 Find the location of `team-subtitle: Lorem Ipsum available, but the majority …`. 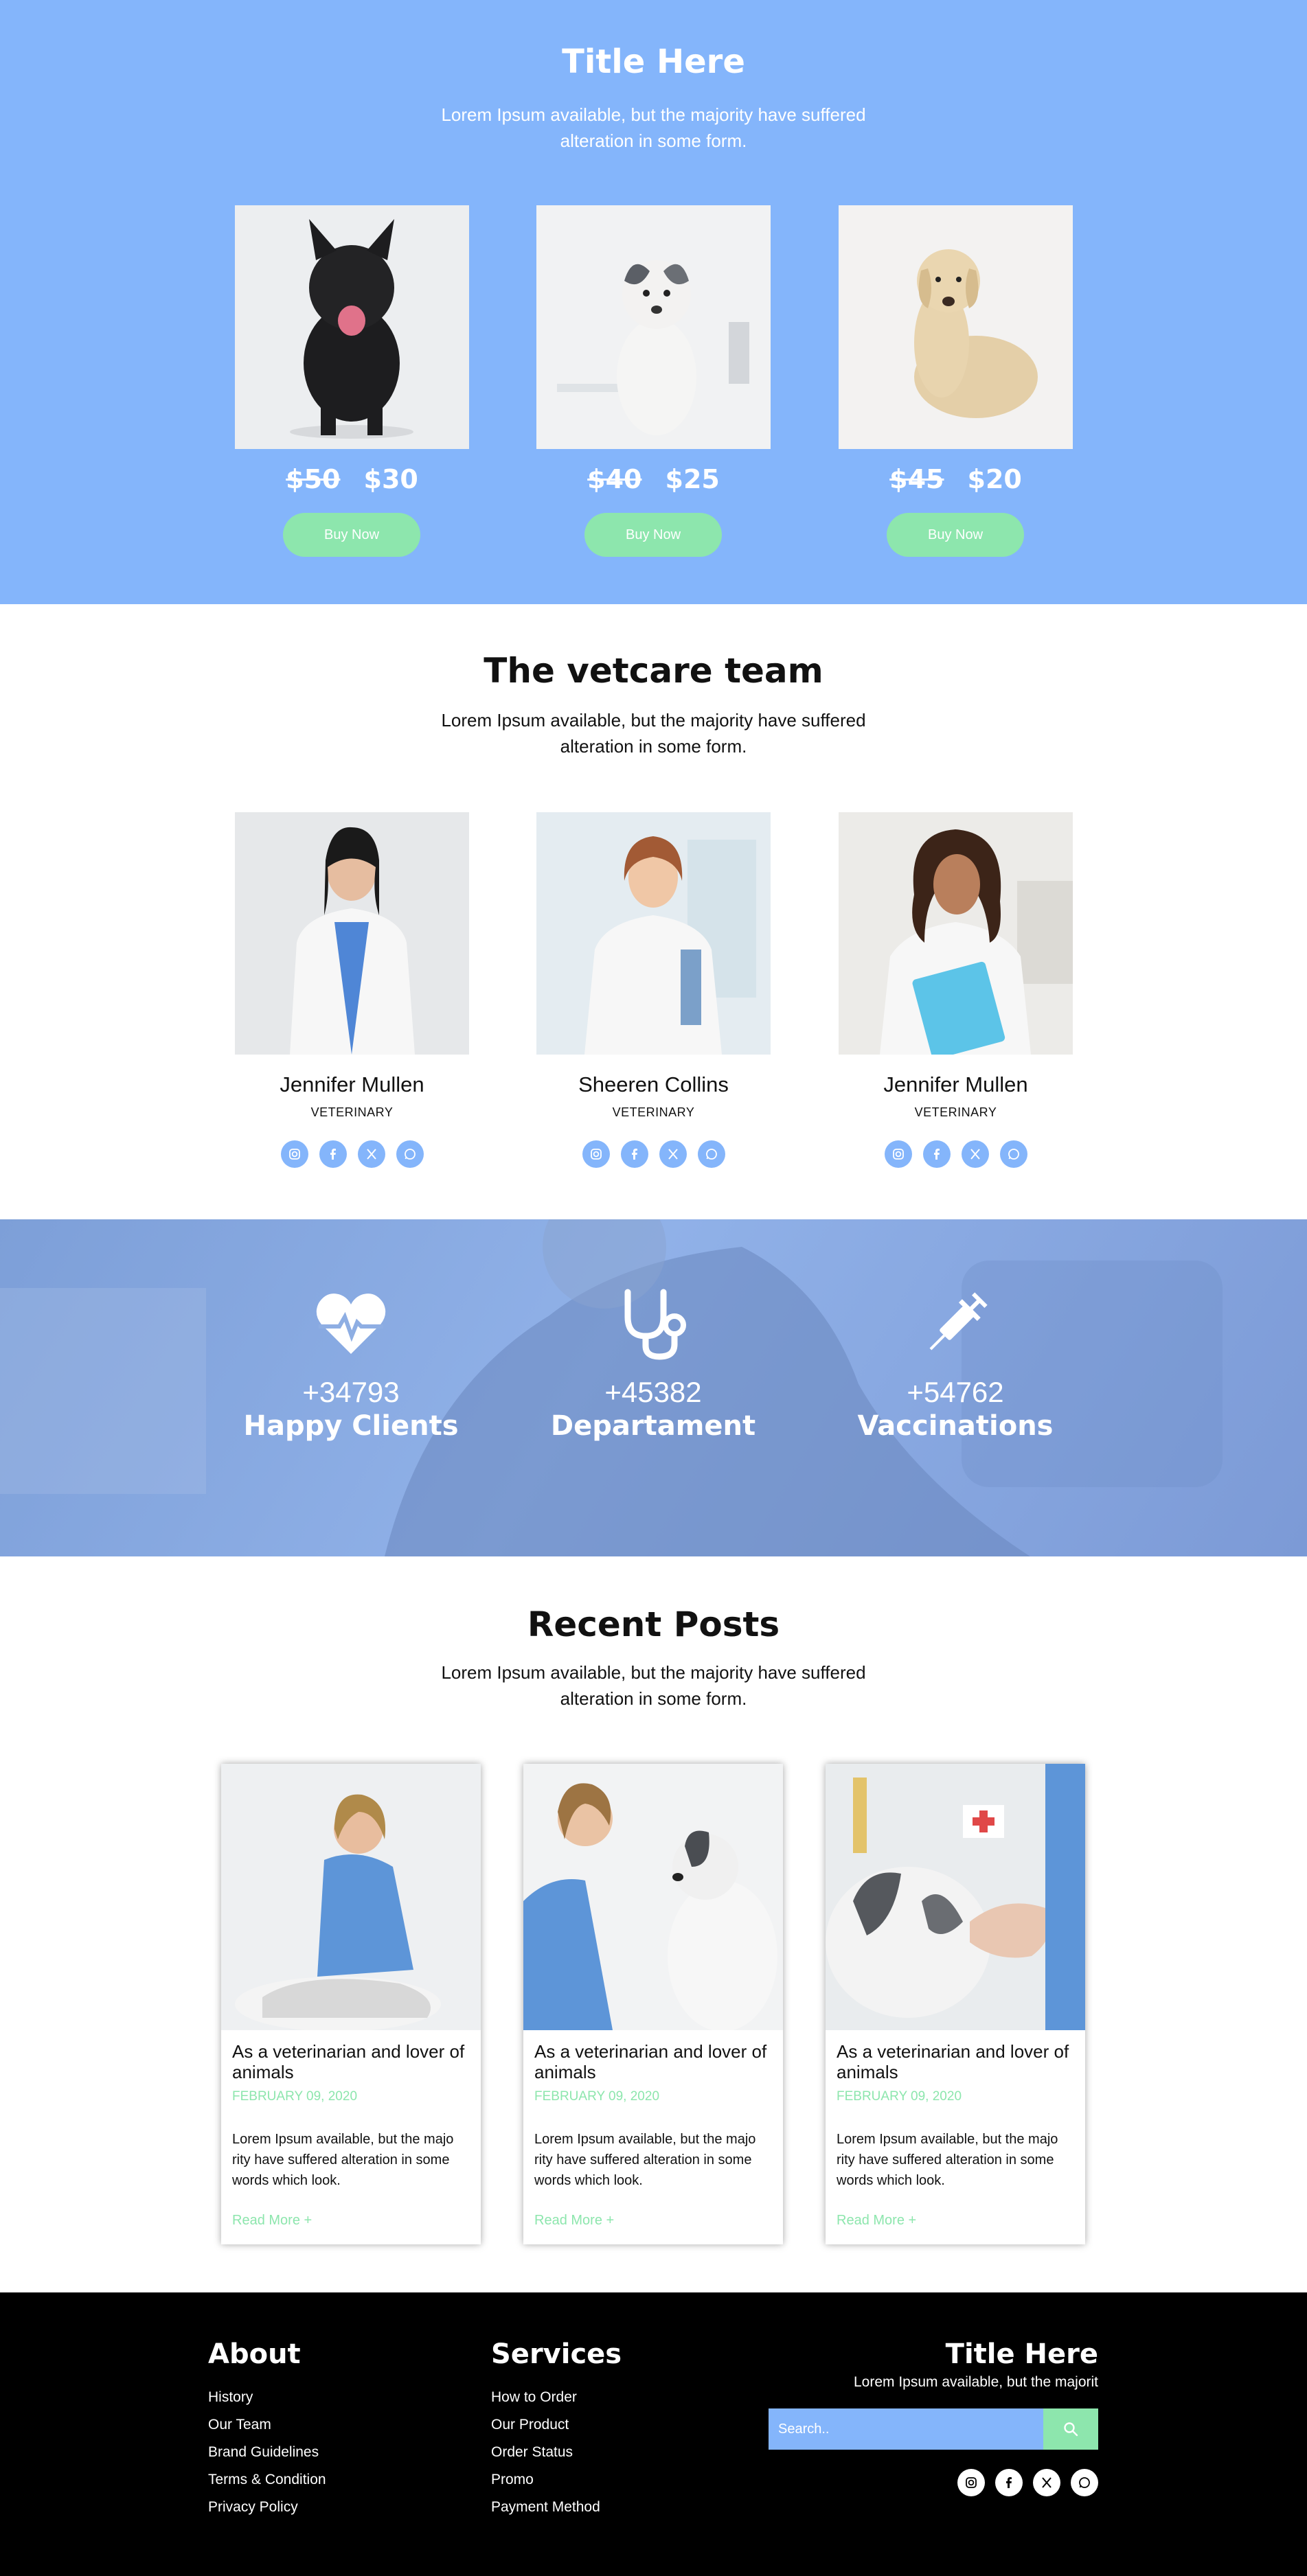

team-subtitle: Lorem Ipsum available, but the majority … is located at coordinates (654, 733).